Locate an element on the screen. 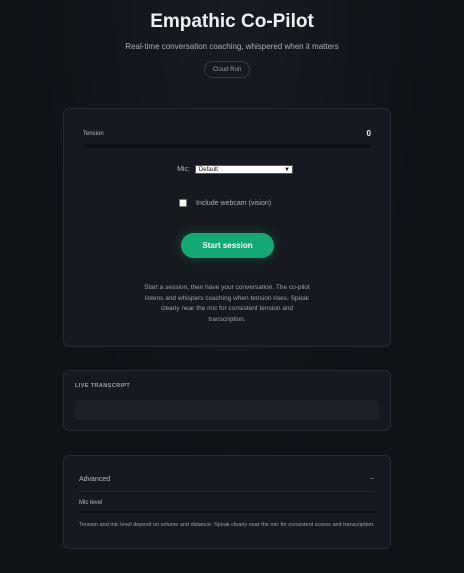  webcam-checkbox is located at coordinates (183, 203).